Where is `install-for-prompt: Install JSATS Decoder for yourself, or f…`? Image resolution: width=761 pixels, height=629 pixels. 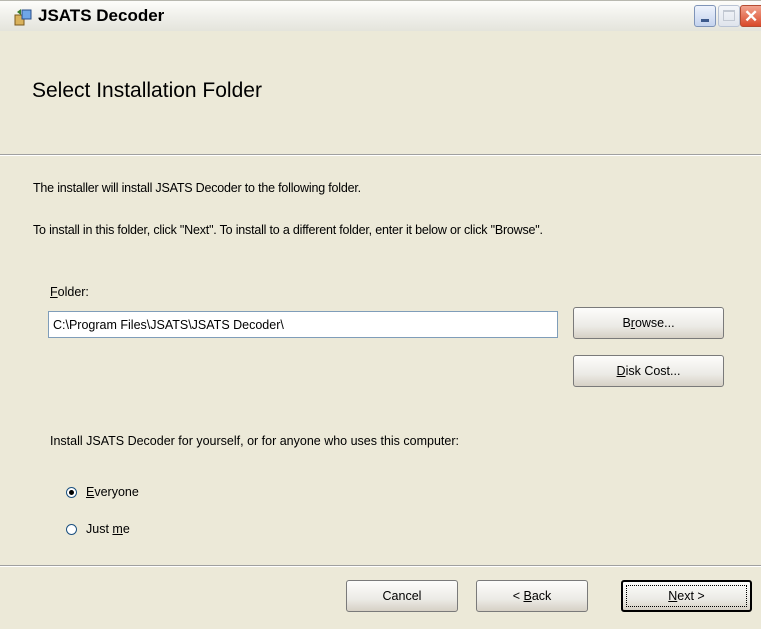 install-for-prompt: Install JSATS Decoder for yourself, or f… is located at coordinates (254, 441).